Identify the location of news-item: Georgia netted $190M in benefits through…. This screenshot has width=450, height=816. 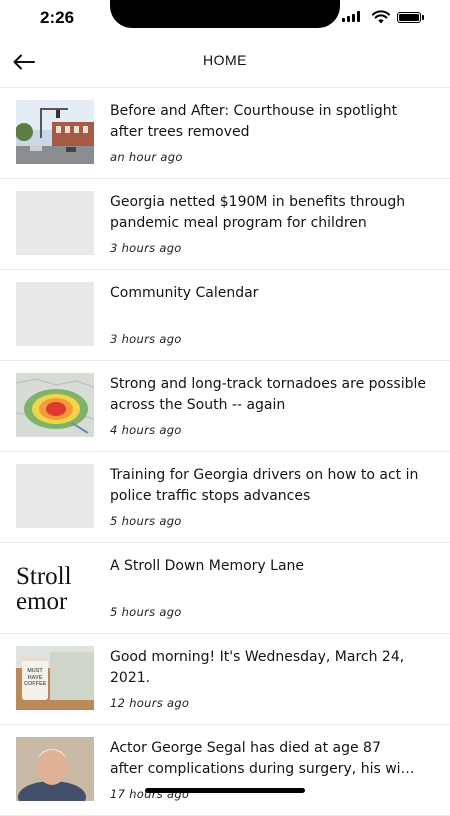
(225, 224).